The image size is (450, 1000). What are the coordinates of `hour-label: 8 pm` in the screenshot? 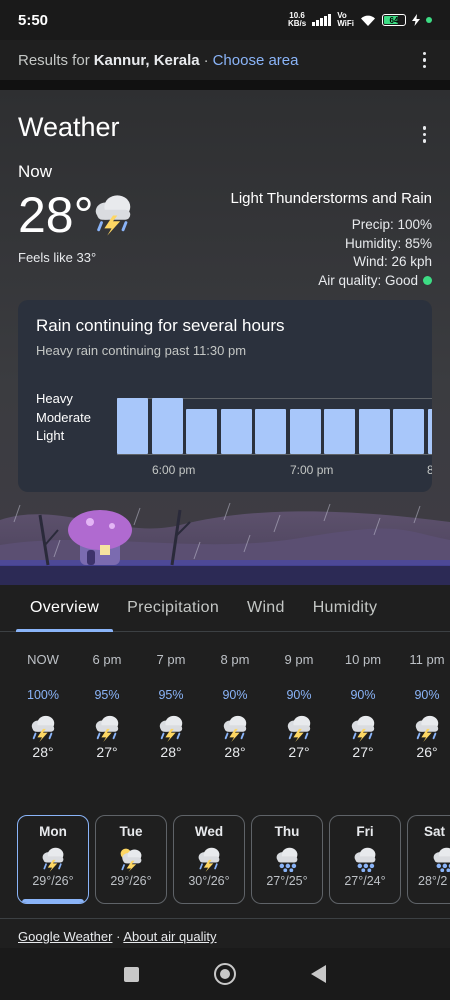 It's located at (235, 659).